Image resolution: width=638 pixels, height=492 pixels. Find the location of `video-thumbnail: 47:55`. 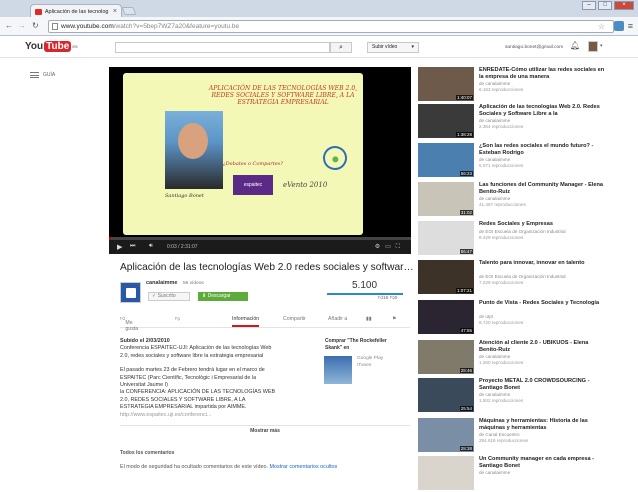

video-thumbnail: 47:55 is located at coordinates (446, 317).